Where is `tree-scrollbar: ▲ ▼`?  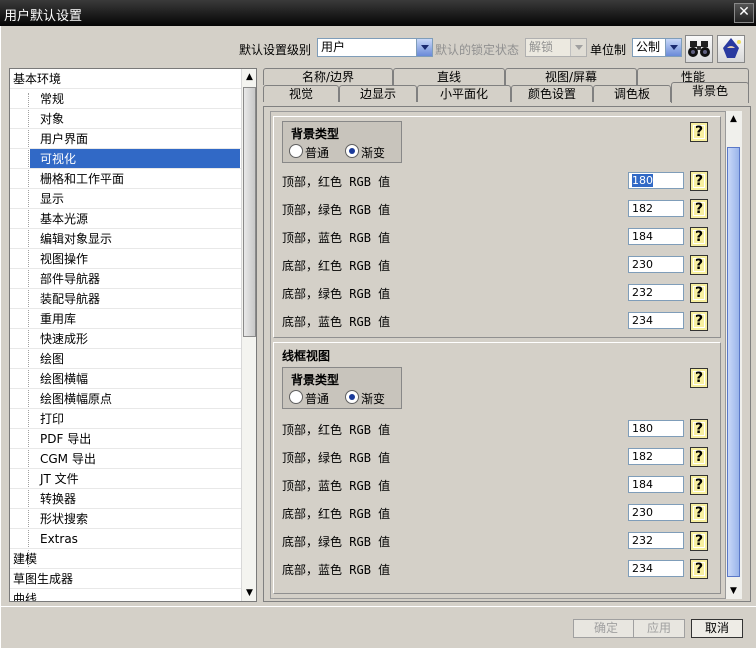 tree-scrollbar: ▲ ▼ is located at coordinates (248, 335).